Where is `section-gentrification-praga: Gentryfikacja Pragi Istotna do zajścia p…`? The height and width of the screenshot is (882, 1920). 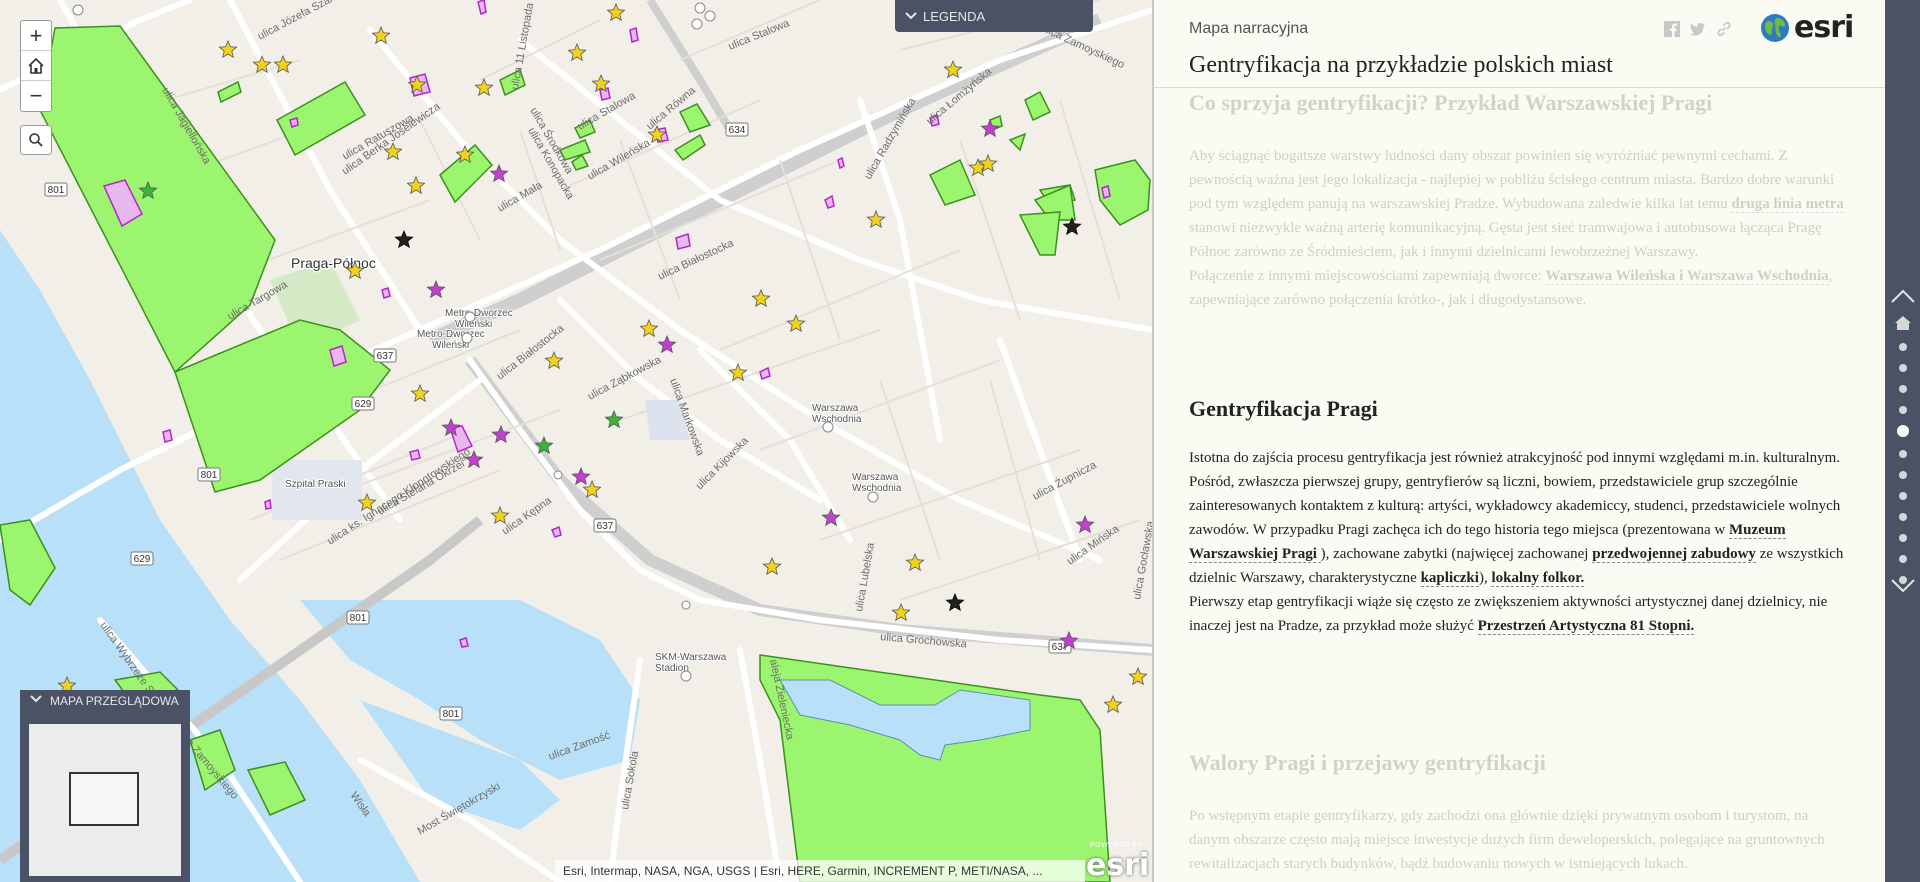 section-gentrification-praga: Gentryfikacja Pragi Istotna do zajścia p… is located at coordinates (1519, 517).